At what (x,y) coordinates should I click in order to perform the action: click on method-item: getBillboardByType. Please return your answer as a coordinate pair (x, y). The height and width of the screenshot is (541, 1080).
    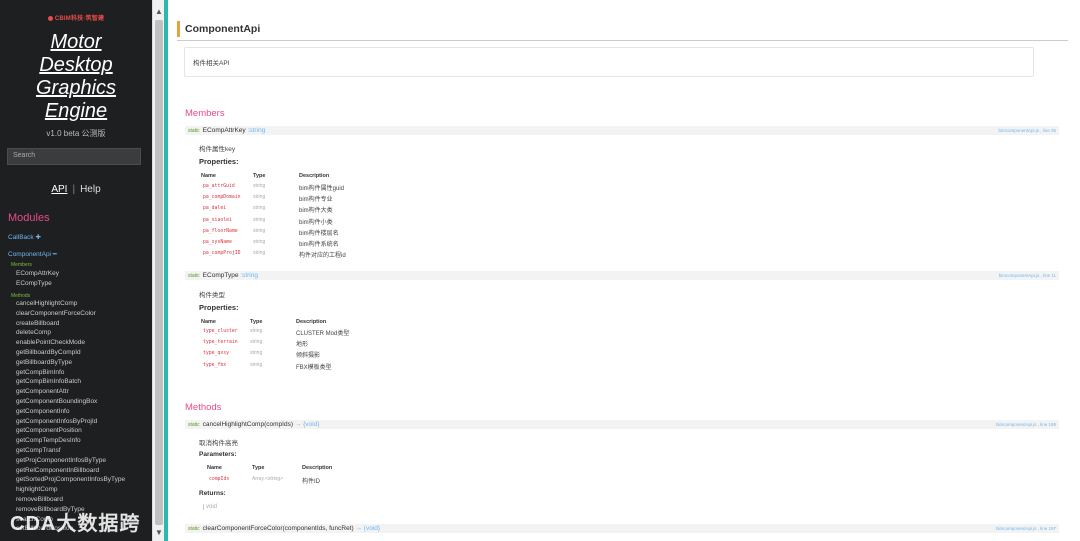
    Looking at the image, I should click on (44, 363).